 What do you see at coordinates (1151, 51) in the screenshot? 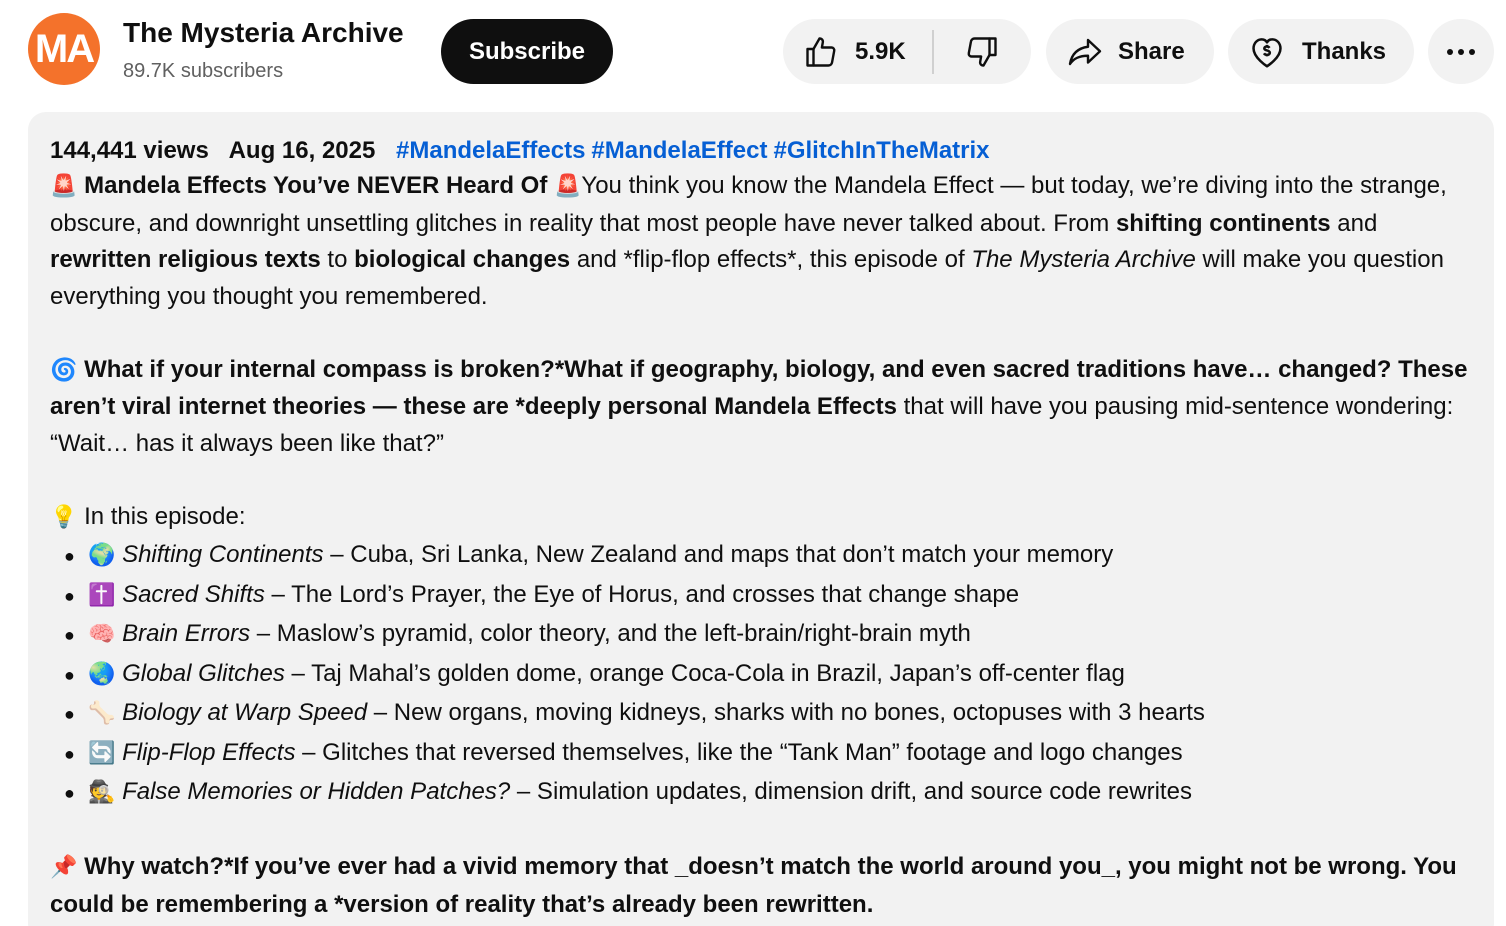
I see `share-label: Share` at bounding box center [1151, 51].